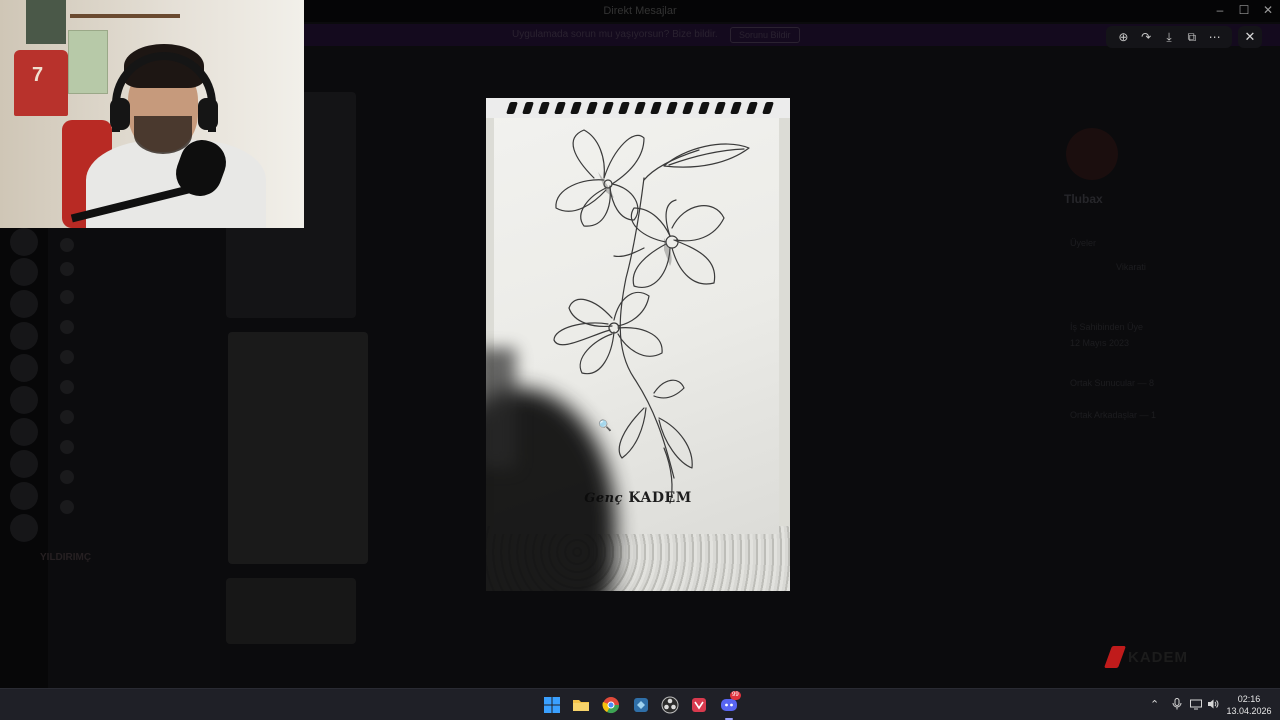 The width and height of the screenshot is (1280, 720). Describe the element at coordinates (729, 703) in the screenshot. I see `discord-icon: 99` at that location.